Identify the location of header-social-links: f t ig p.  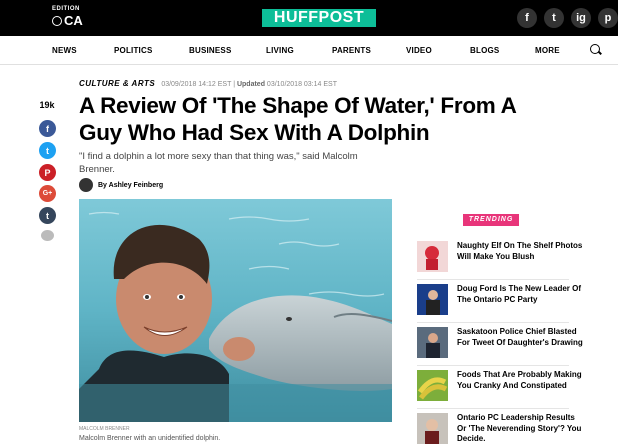
(567, 18).